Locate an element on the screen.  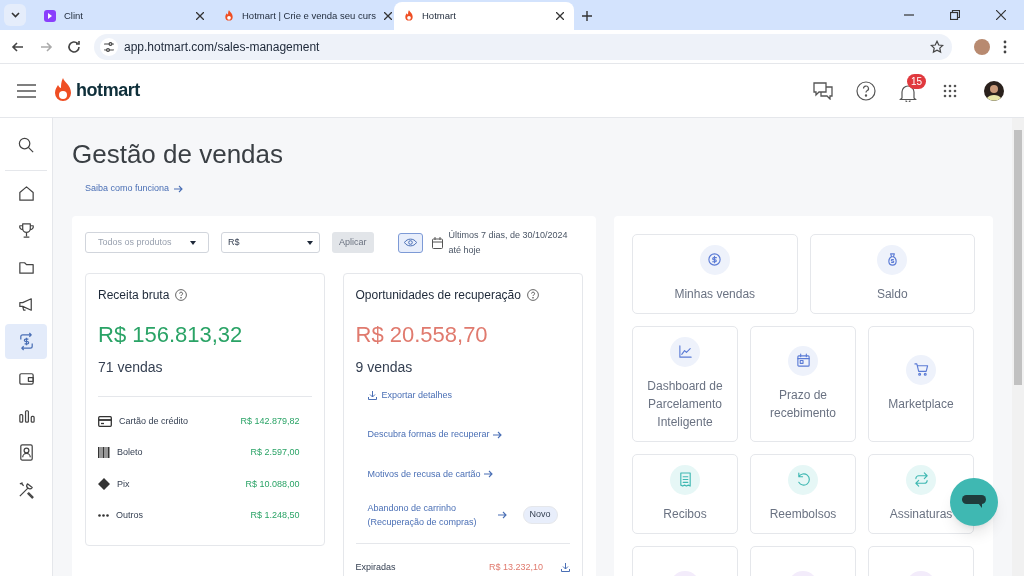
receipt-icon is located at coordinates (685, 479).